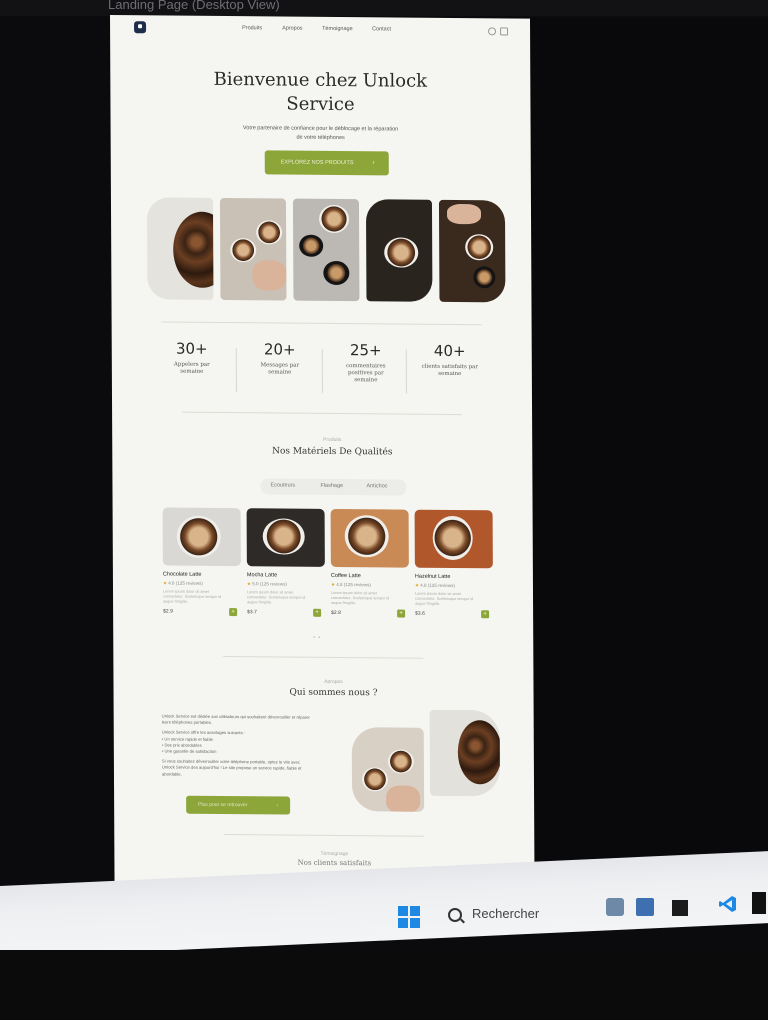 The width and height of the screenshot is (768, 1020). I want to click on coffee-gallery, so click(327, 250).